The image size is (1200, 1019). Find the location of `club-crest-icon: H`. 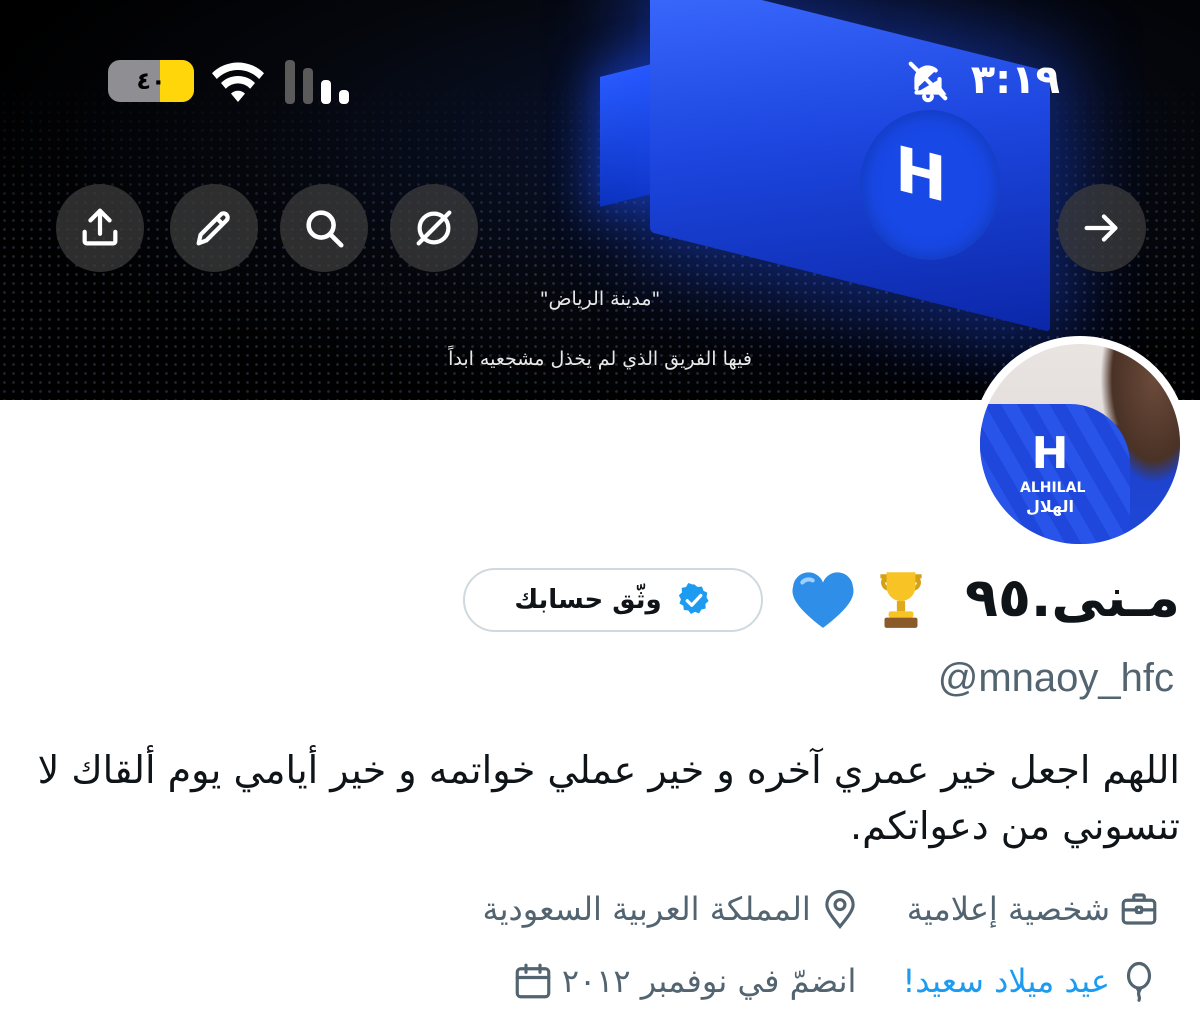

club-crest-icon: H is located at coordinates (1050, 453).